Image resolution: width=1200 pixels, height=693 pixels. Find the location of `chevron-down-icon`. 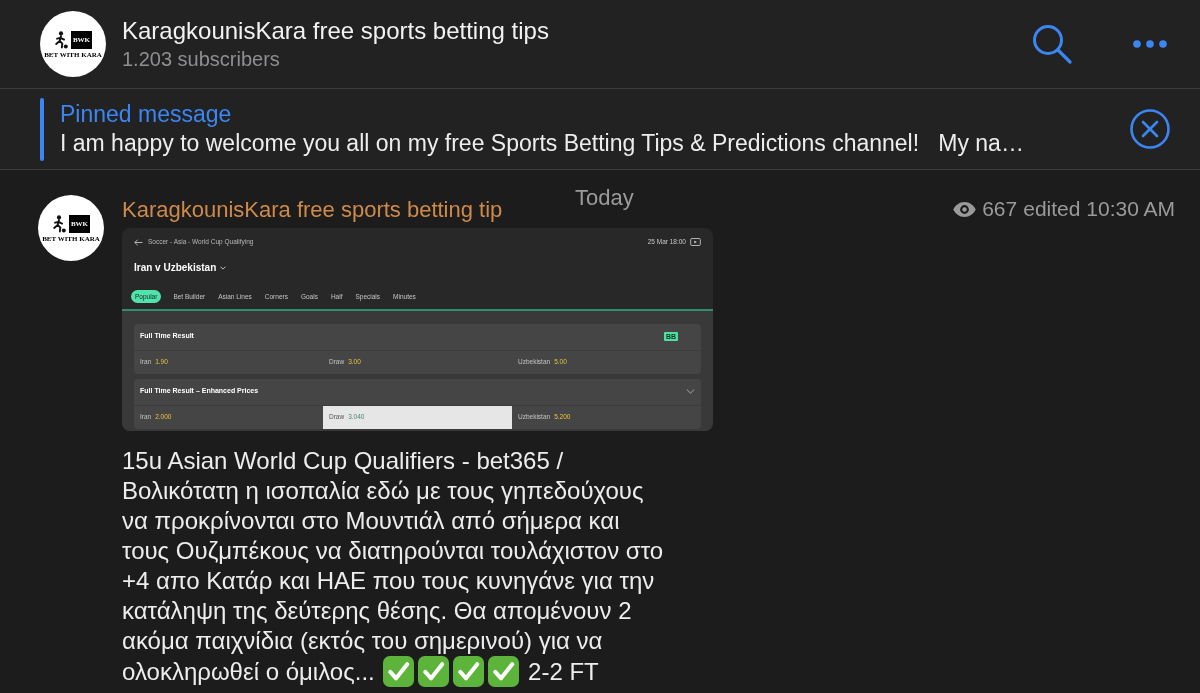

chevron-down-icon is located at coordinates (223, 268).